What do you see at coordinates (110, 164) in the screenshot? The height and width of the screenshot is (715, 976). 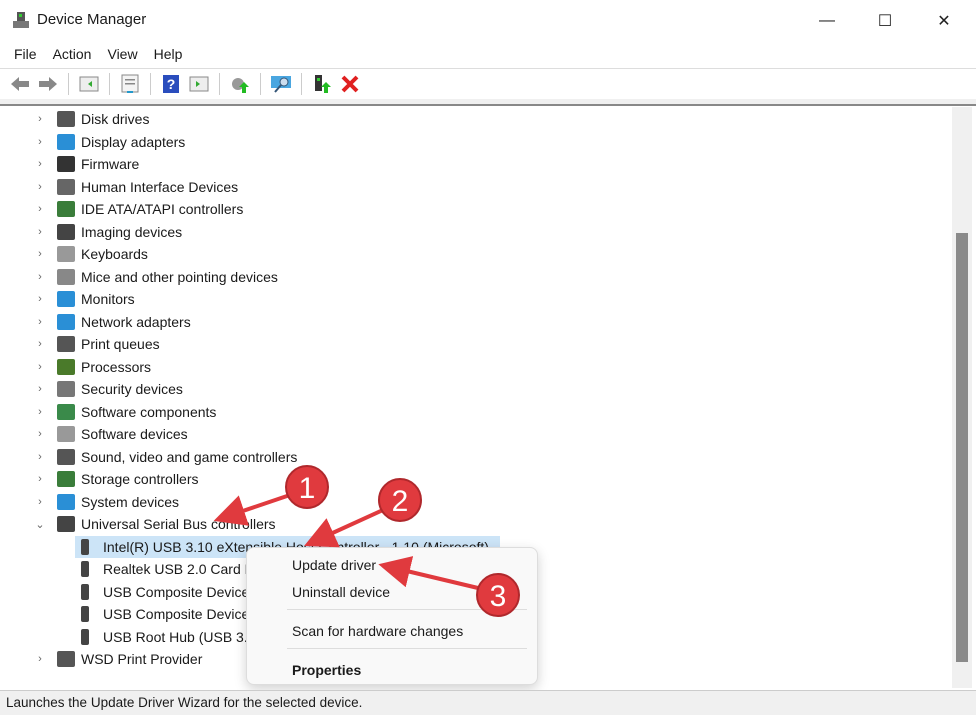 I see `item-label: Firmware` at bounding box center [110, 164].